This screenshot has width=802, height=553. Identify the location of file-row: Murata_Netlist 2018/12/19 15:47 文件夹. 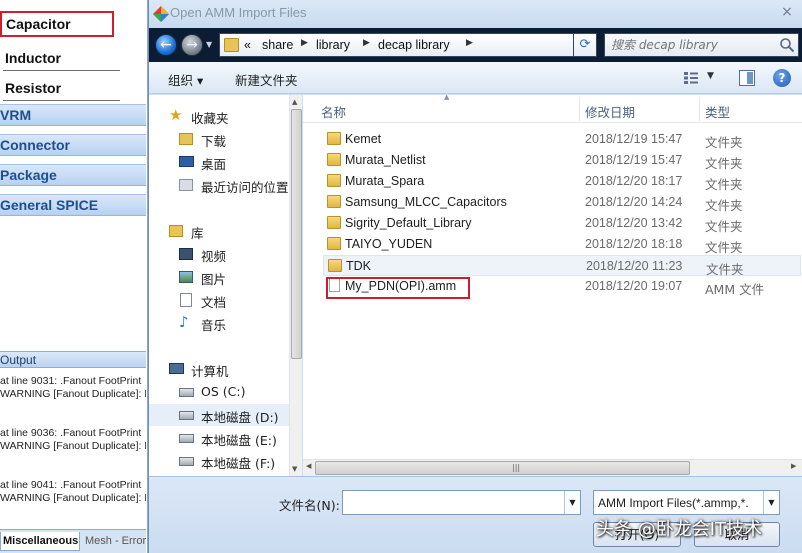
(562, 160).